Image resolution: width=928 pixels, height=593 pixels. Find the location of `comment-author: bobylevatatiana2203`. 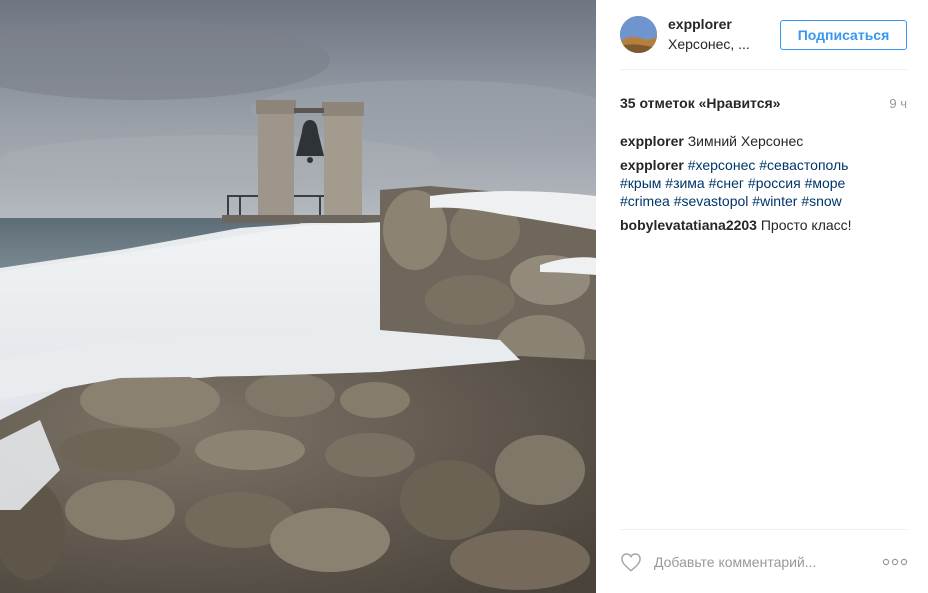

comment-author: bobylevatatiana2203 is located at coordinates (688, 225).